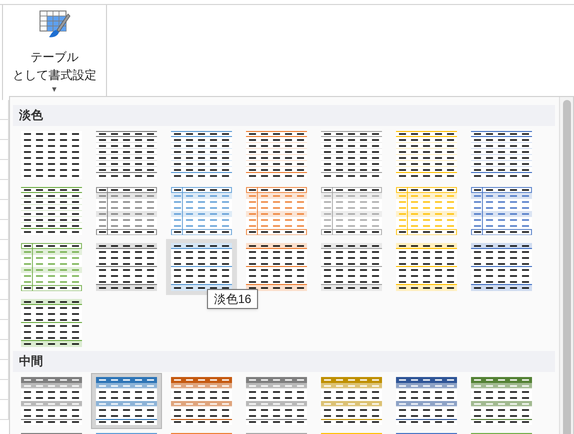  I want to click on format-as-table-button: テーブル として書式設定 ▾, so click(54, 52).